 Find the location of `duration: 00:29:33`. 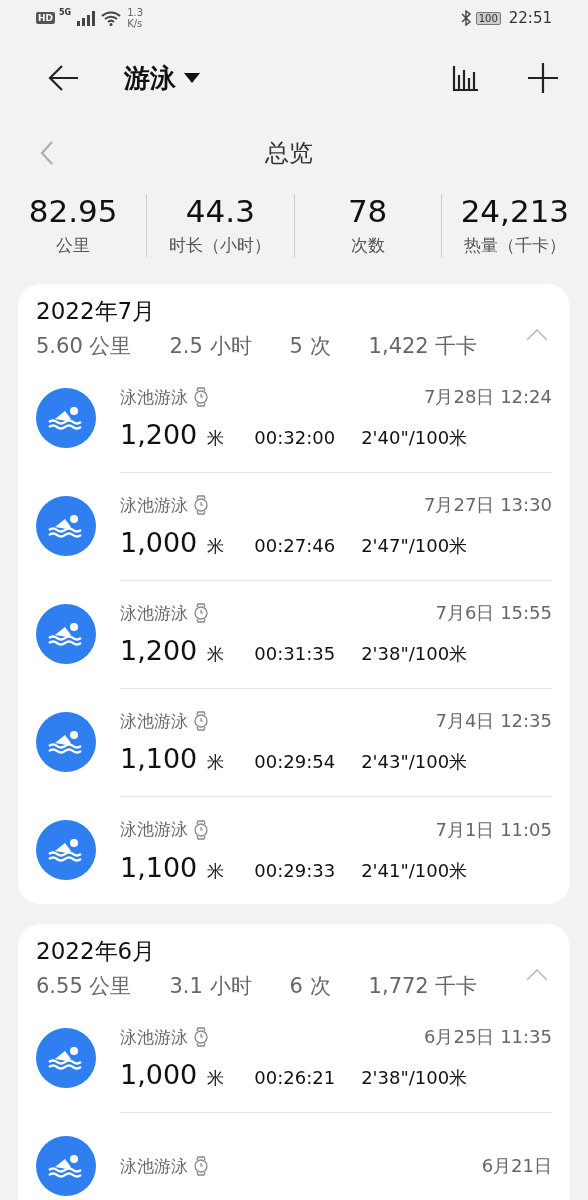

duration: 00:29:33 is located at coordinates (295, 870).